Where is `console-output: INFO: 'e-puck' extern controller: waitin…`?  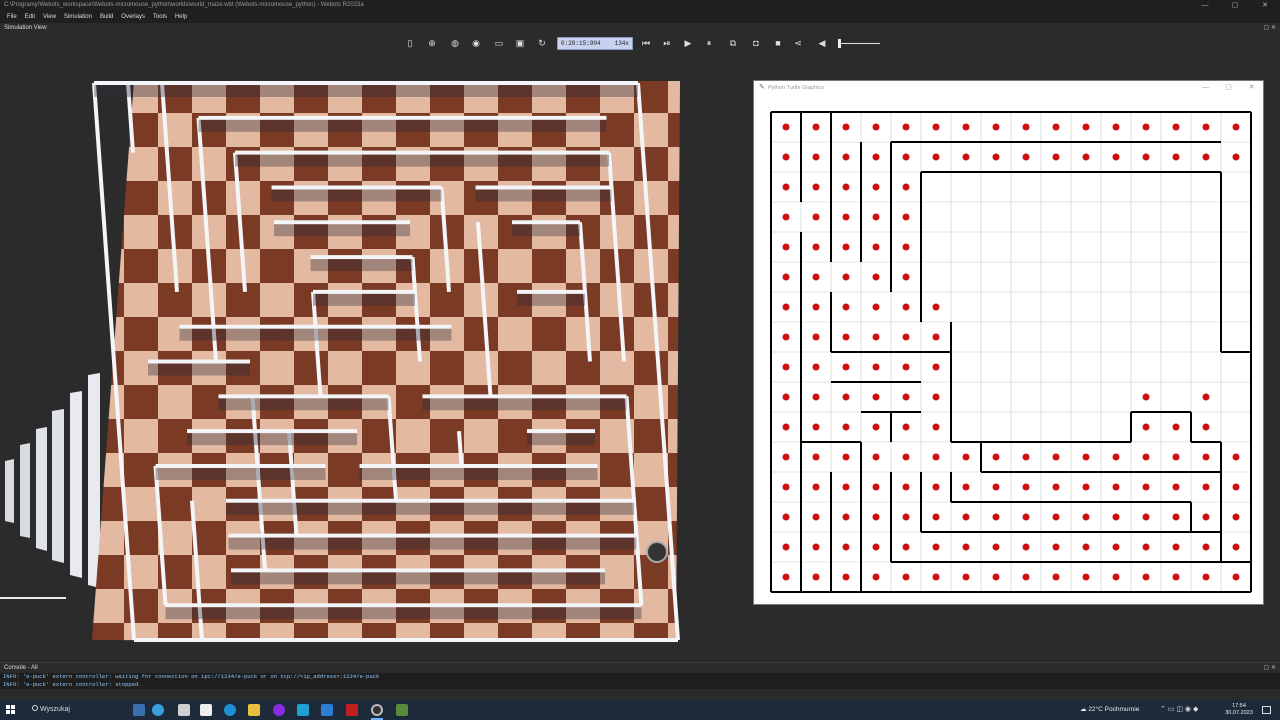
console-output: INFO: 'e-puck' extern controller: waitin… is located at coordinates (640, 681).